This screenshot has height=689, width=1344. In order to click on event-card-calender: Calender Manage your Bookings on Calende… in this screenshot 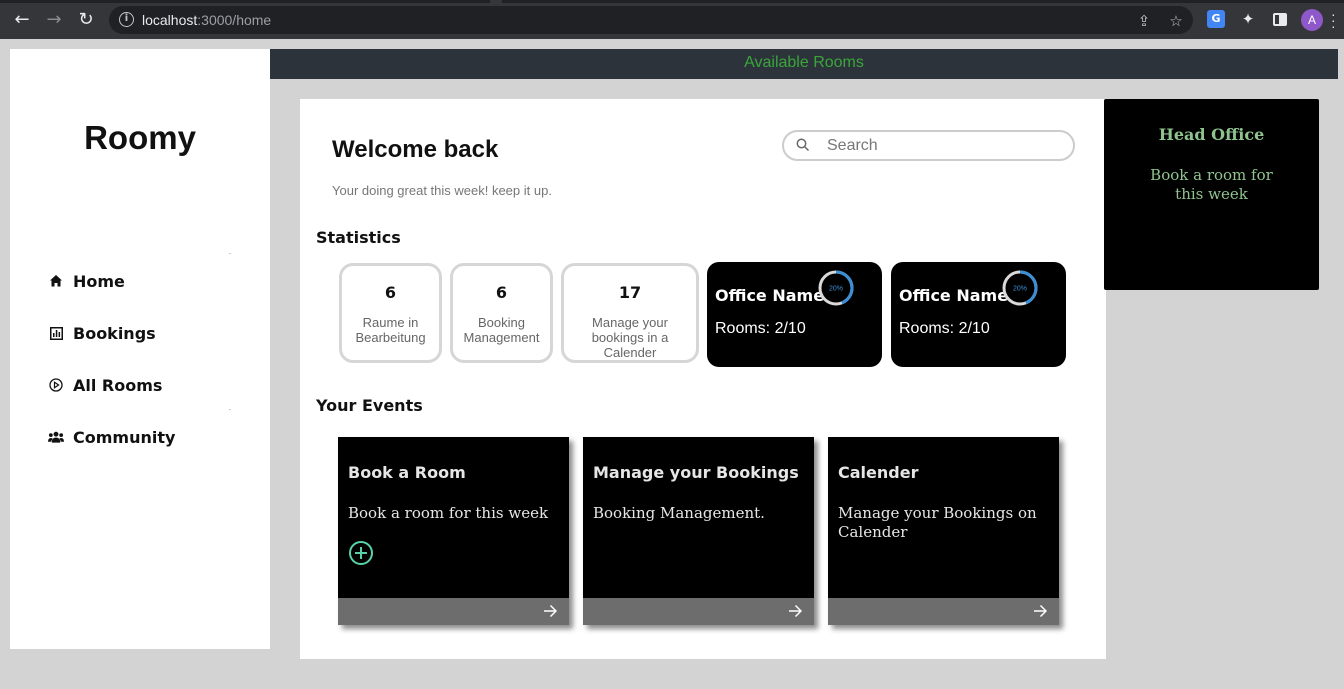, I will do `click(943, 531)`.